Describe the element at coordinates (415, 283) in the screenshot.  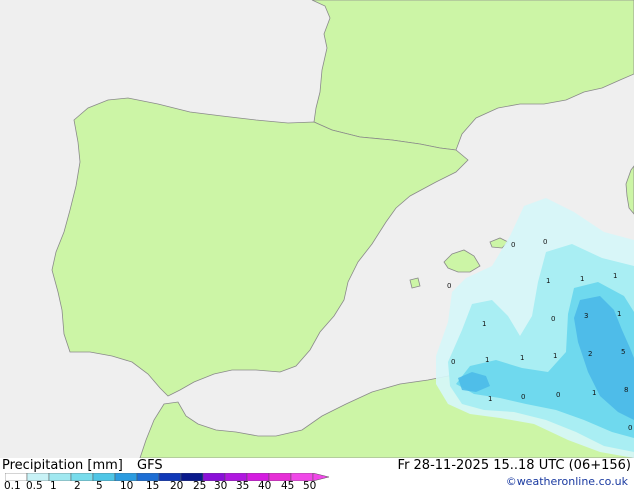
I see `land-ibiza` at that location.